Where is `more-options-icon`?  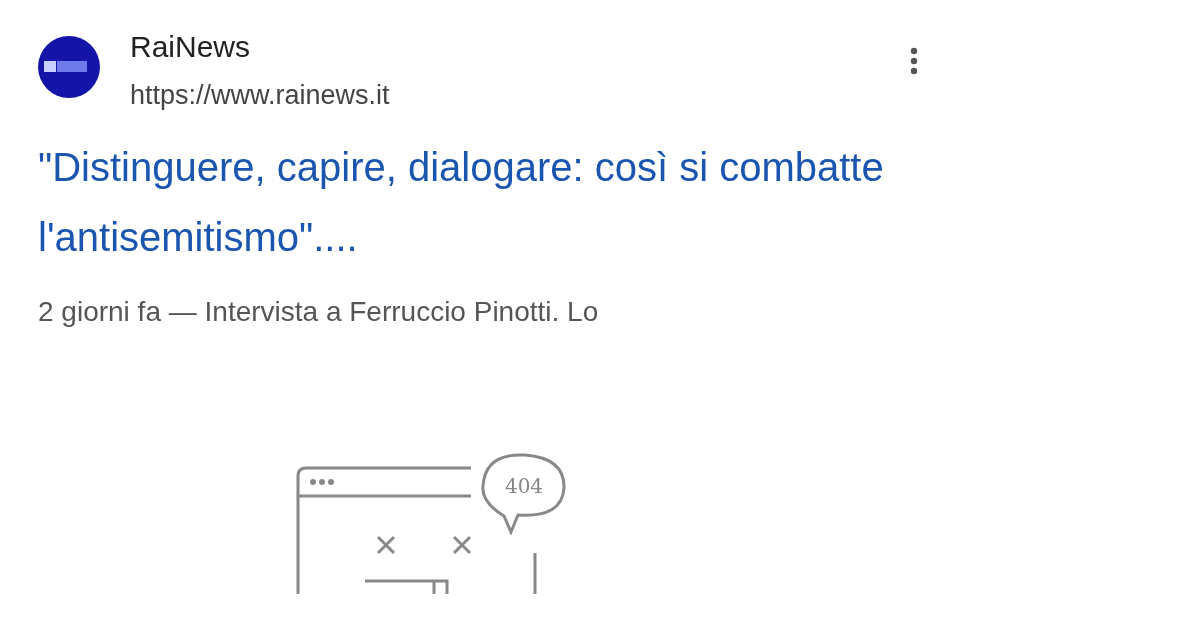
more-options-icon is located at coordinates (914, 61).